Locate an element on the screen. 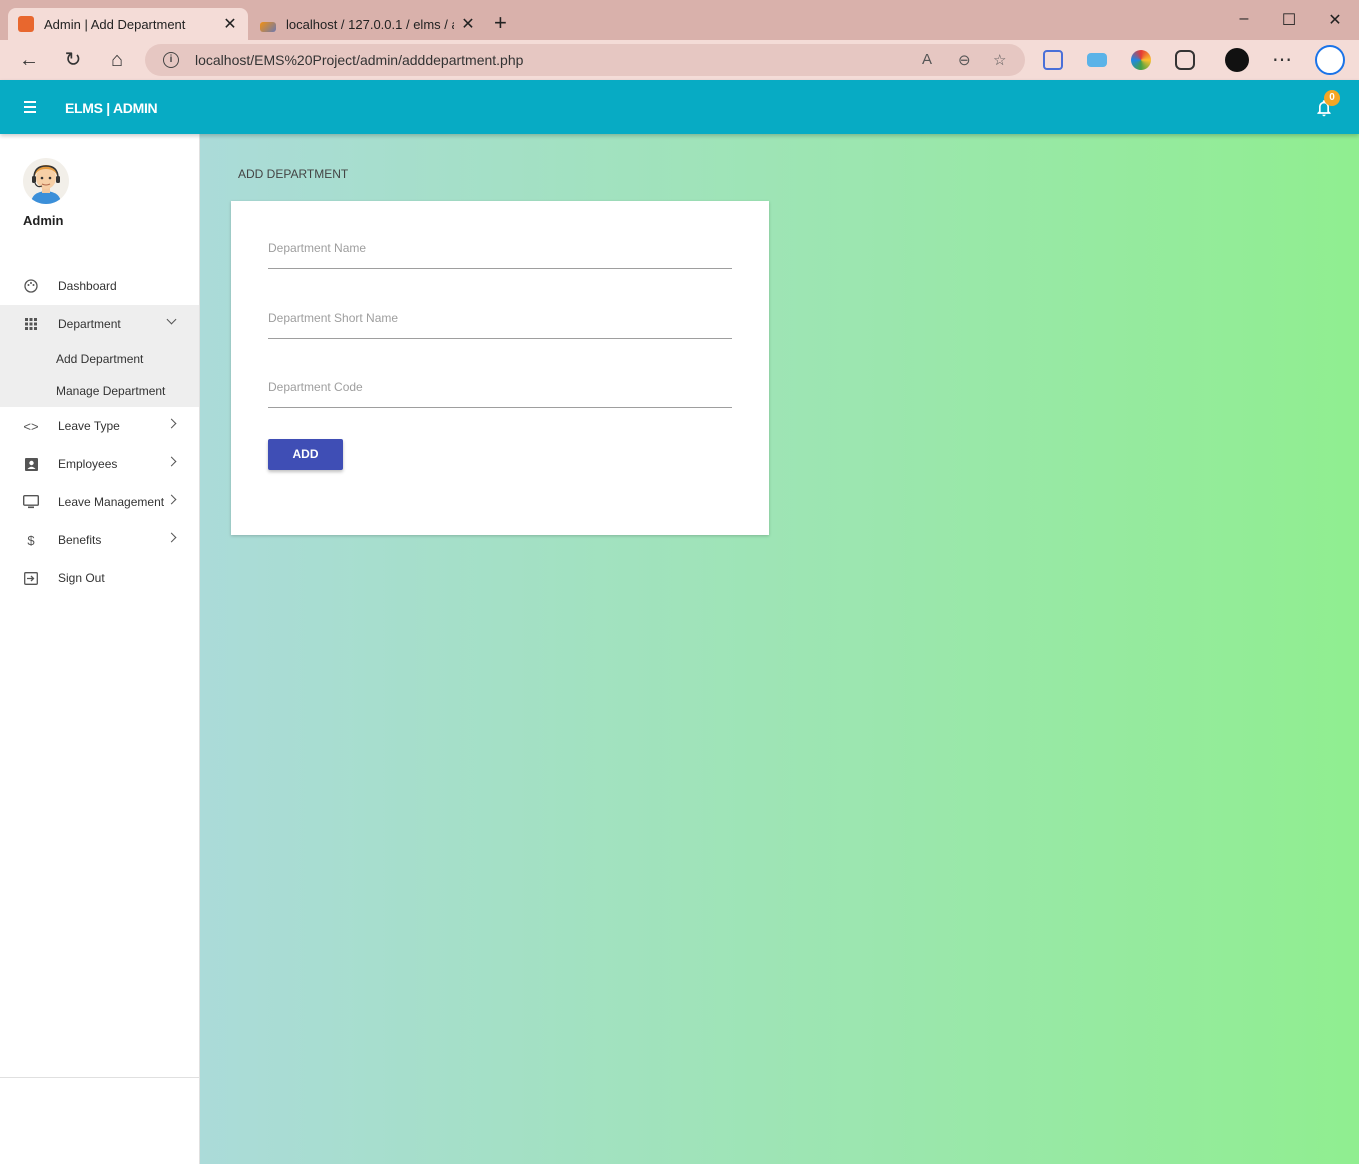 Image resolution: width=1359 pixels, height=1164 pixels. sidebar-item-benefits: $ Benefits is located at coordinates (99, 540).